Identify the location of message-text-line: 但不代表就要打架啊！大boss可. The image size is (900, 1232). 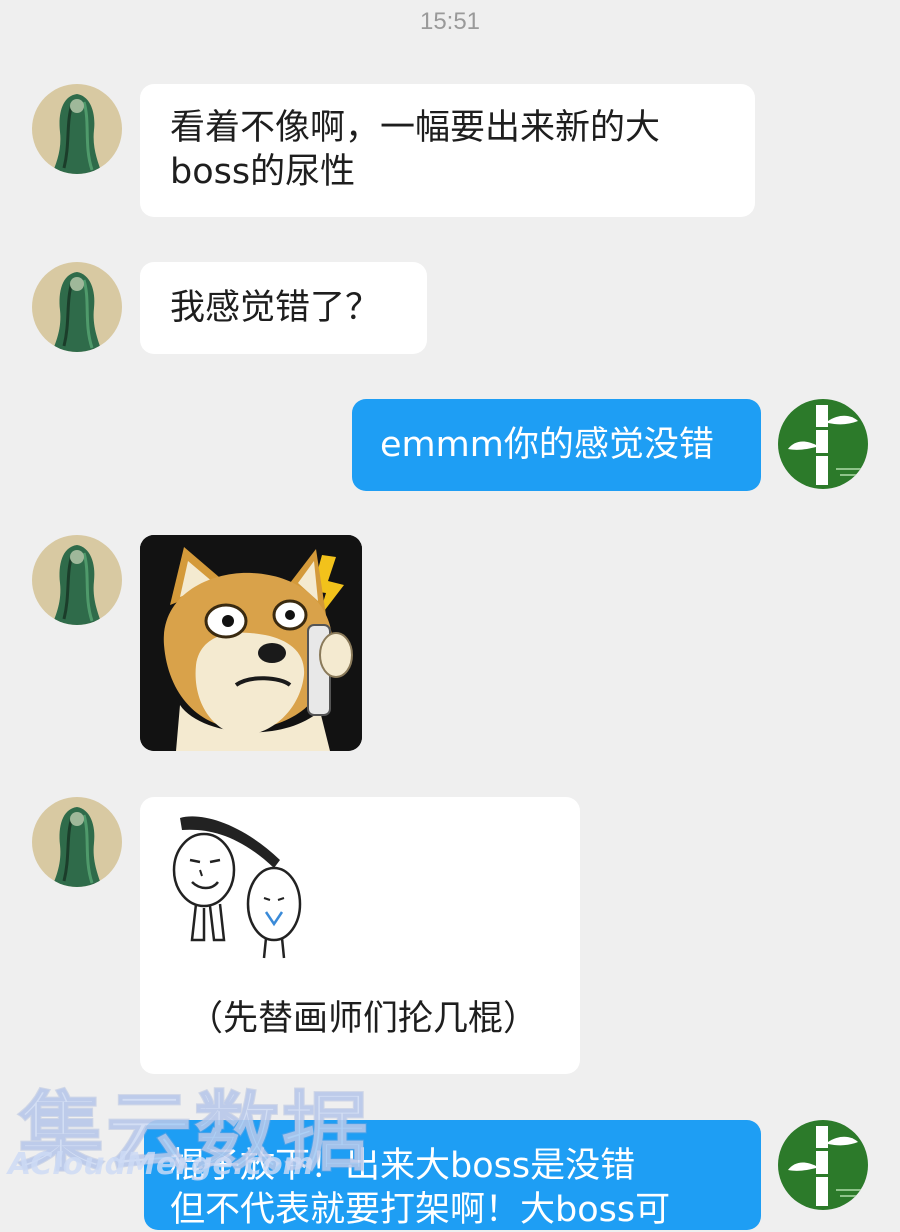
(420, 1210).